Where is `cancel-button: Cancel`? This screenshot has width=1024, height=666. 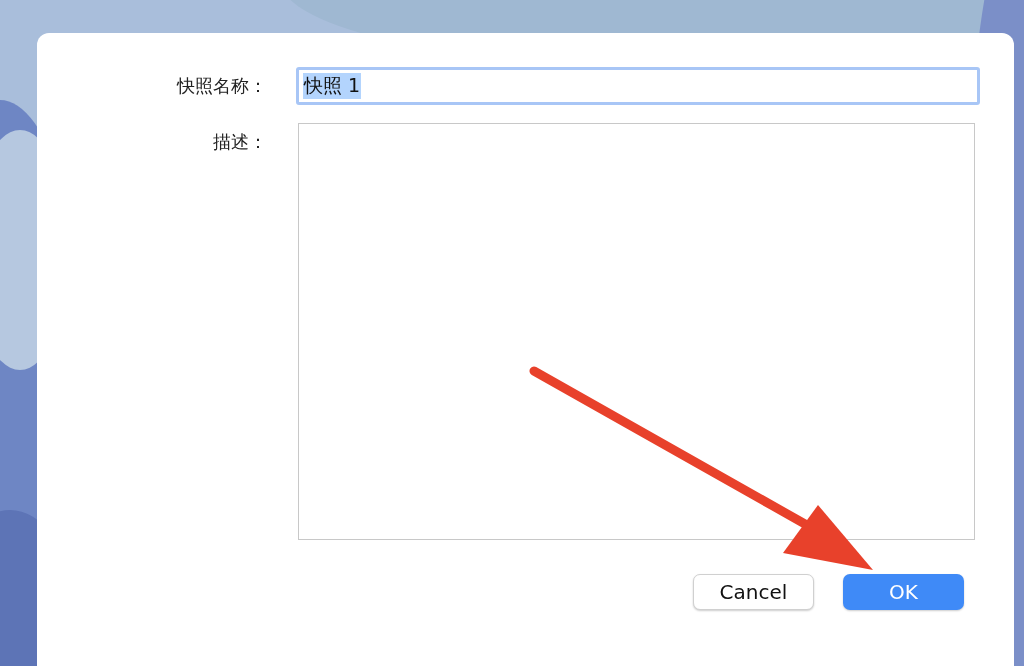
cancel-button: Cancel is located at coordinates (753, 592).